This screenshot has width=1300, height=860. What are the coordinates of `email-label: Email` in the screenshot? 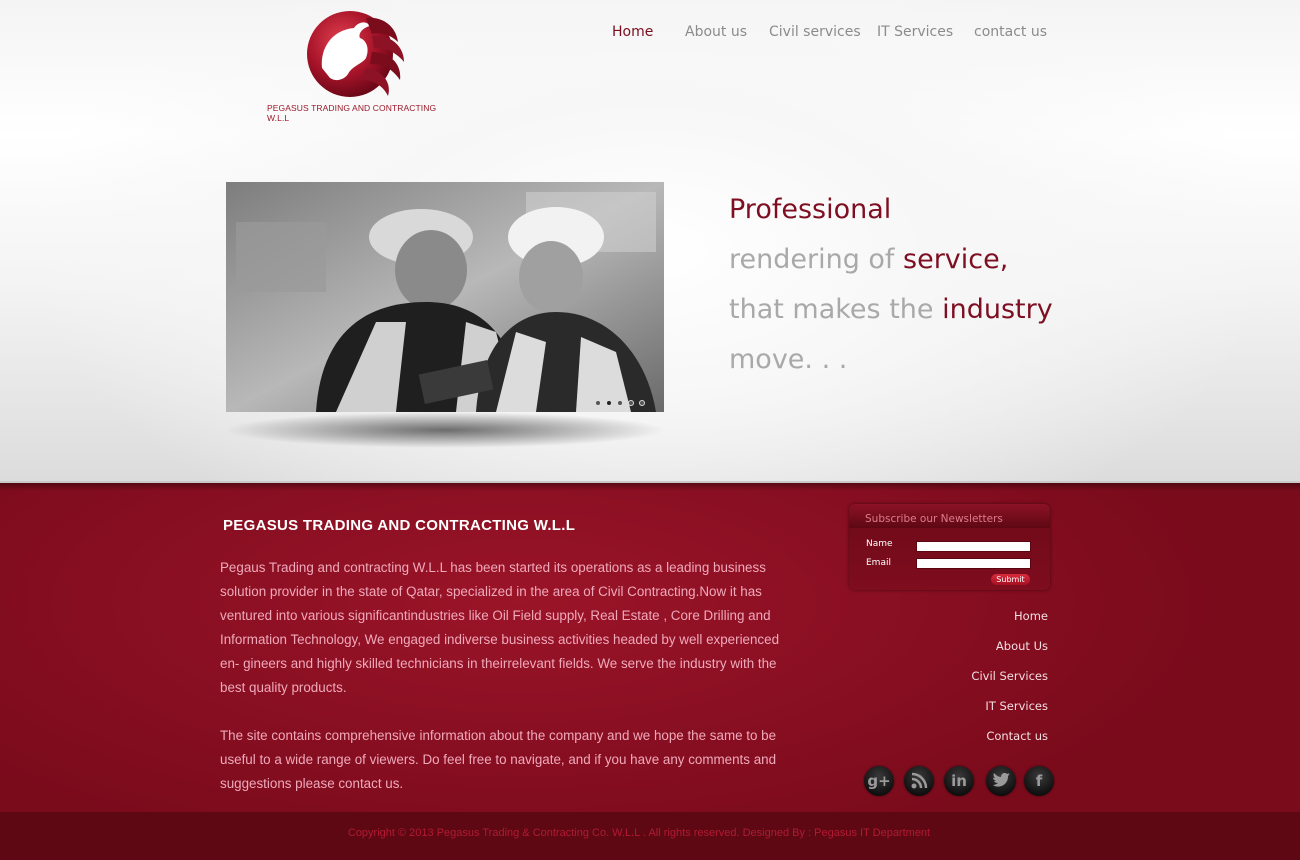 It's located at (878, 563).